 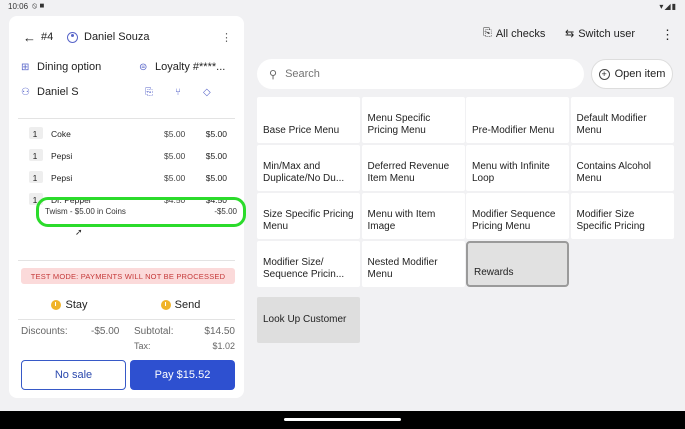 I want to click on menu-tile-label: Contains Alcohol Menu, so click(x=614, y=172).